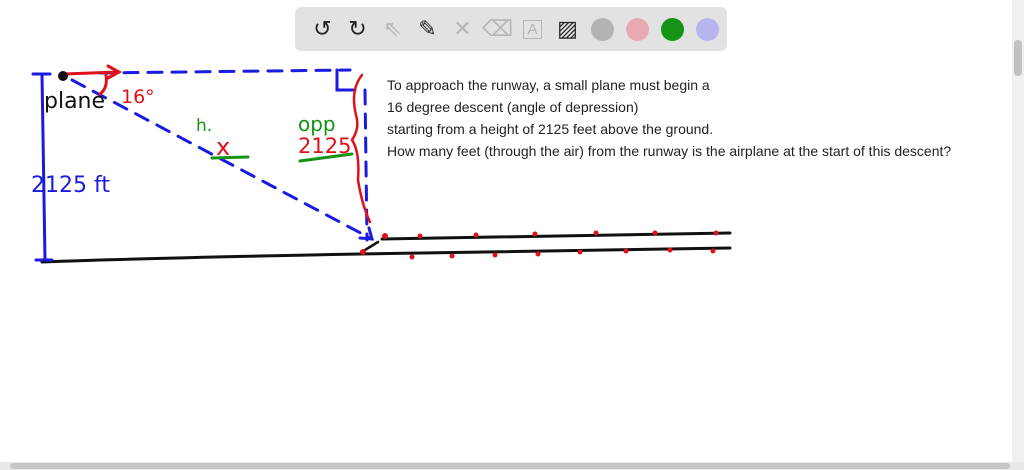 The height and width of the screenshot is (470, 1024). Describe the element at coordinates (672, 29) in the screenshot. I see `color-green-button` at that location.